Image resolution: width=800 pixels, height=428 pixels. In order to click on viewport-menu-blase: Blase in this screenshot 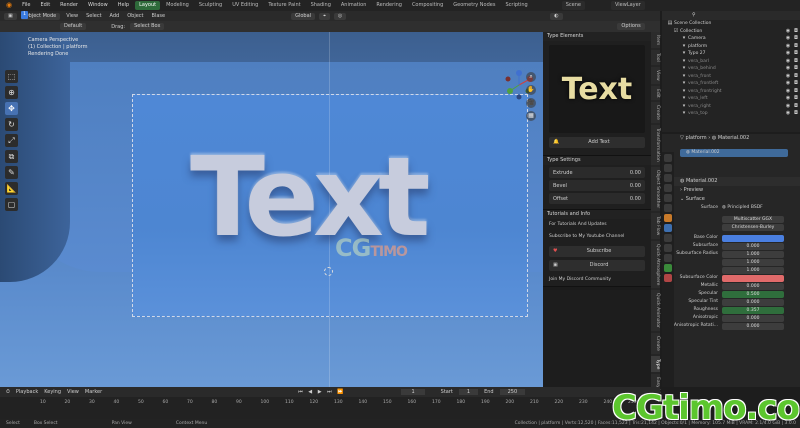, I will do `click(159, 16)`.